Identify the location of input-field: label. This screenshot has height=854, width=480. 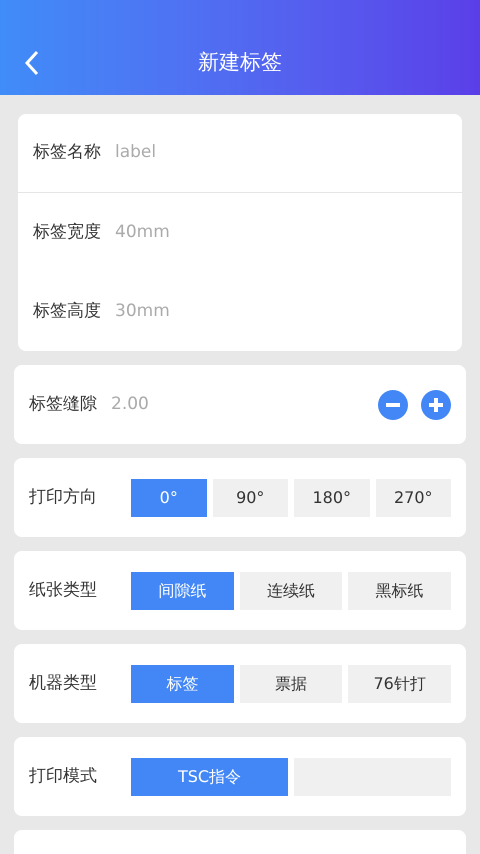
(281, 153).